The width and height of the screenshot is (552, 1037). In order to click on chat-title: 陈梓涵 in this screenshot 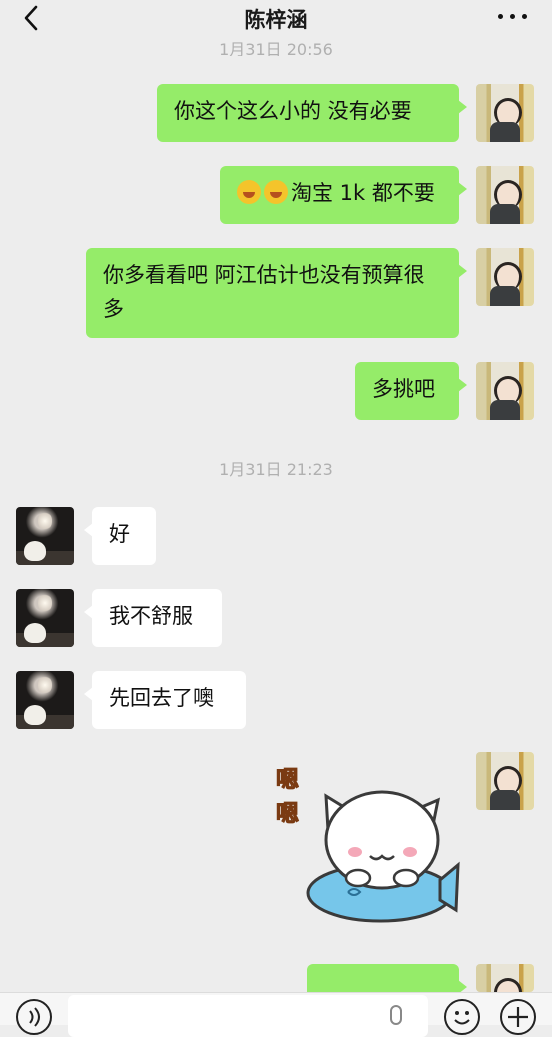, I will do `click(276, 20)`.